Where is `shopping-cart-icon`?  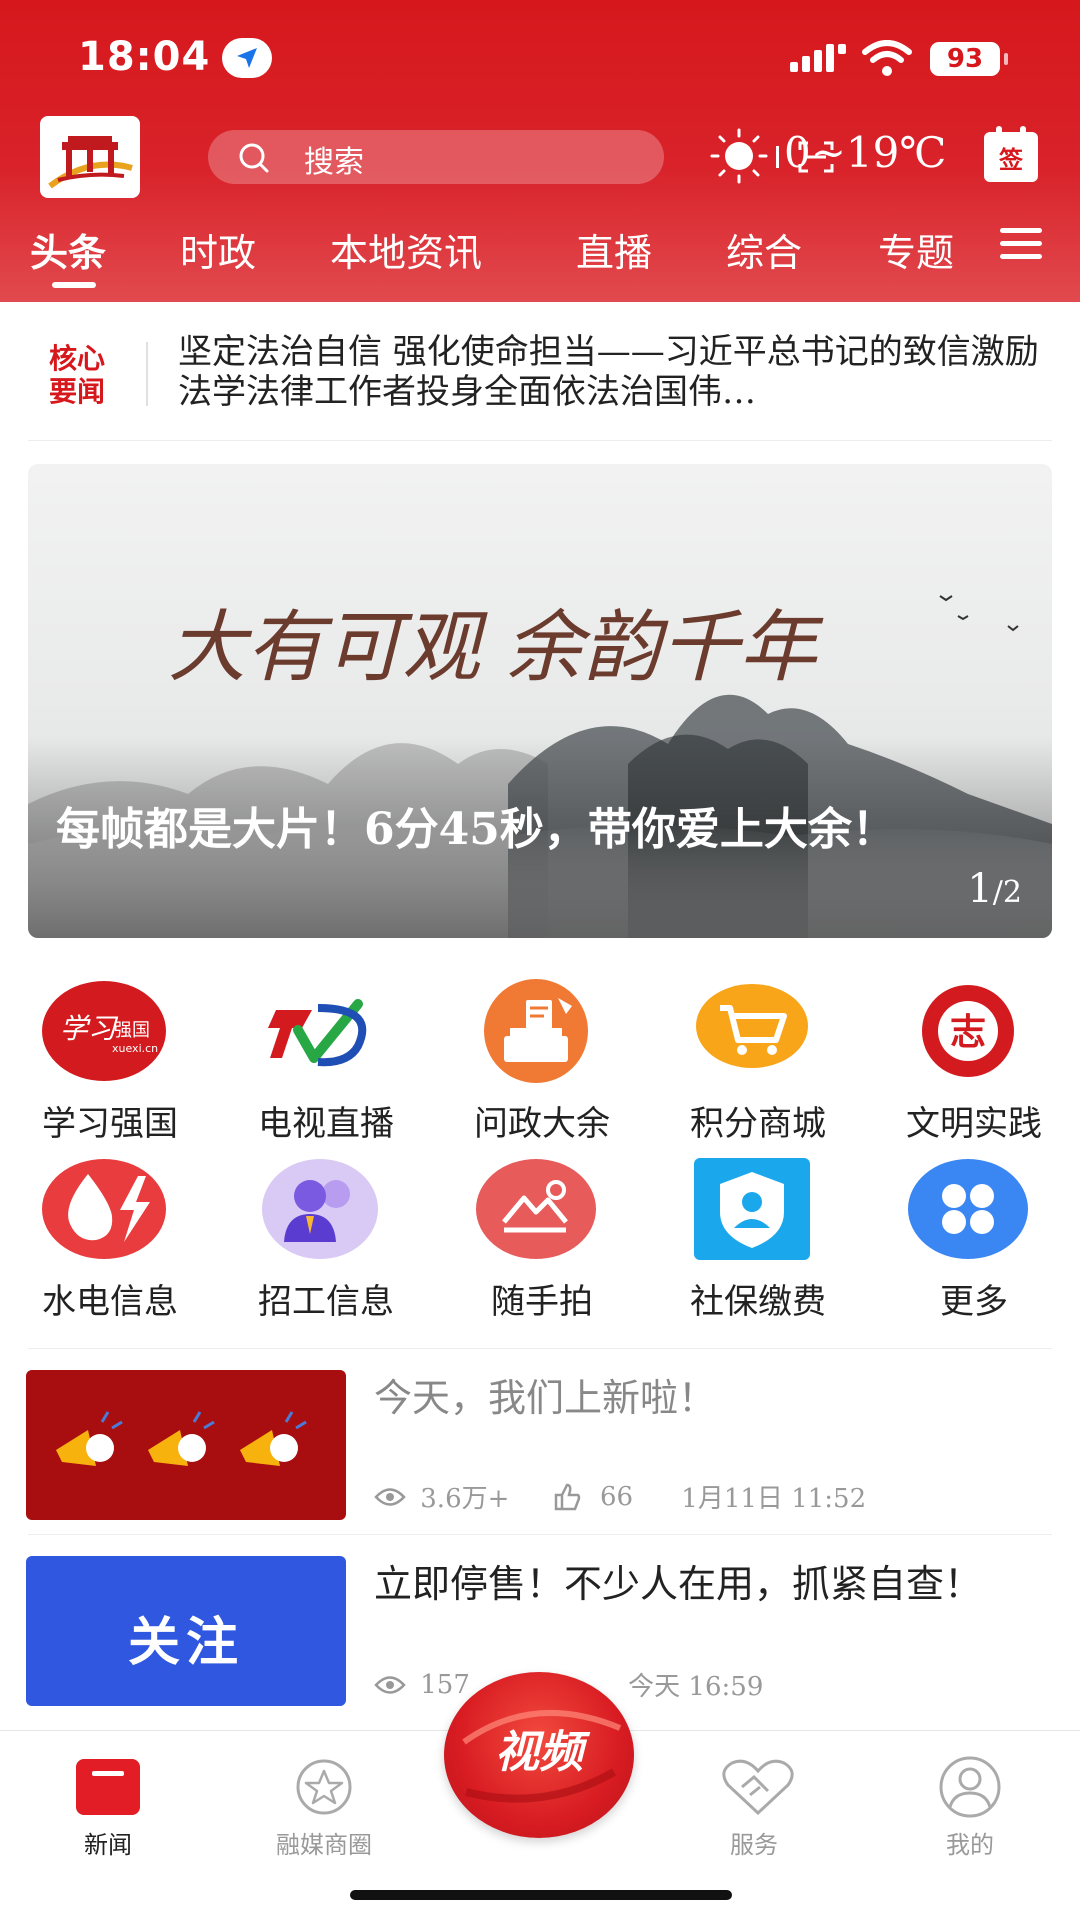 shopping-cart-icon is located at coordinates (752, 1026).